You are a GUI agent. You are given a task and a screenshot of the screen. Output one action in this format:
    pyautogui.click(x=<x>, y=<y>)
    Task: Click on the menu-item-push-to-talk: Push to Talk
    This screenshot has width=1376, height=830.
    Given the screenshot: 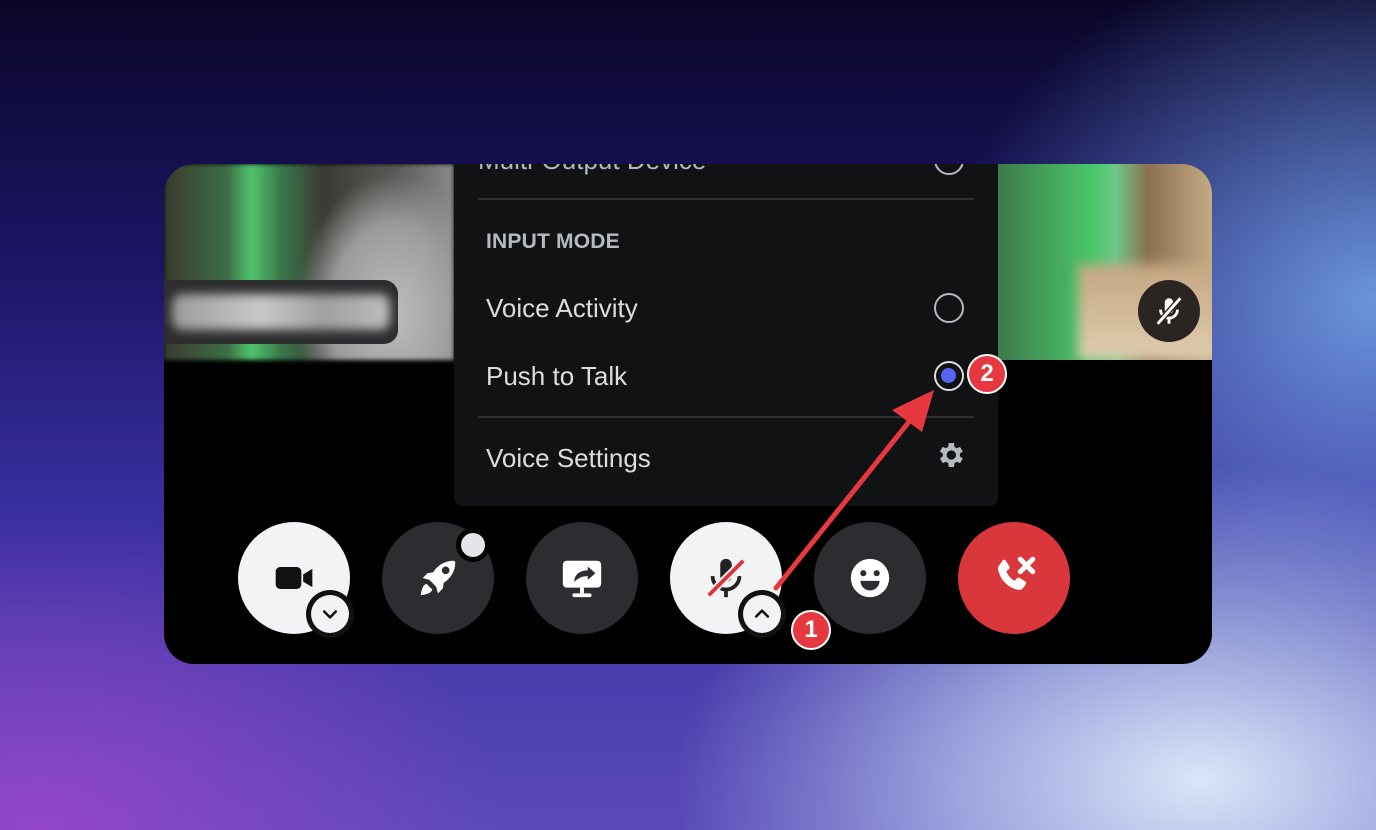 What is the action you would take?
    pyautogui.click(x=726, y=376)
    